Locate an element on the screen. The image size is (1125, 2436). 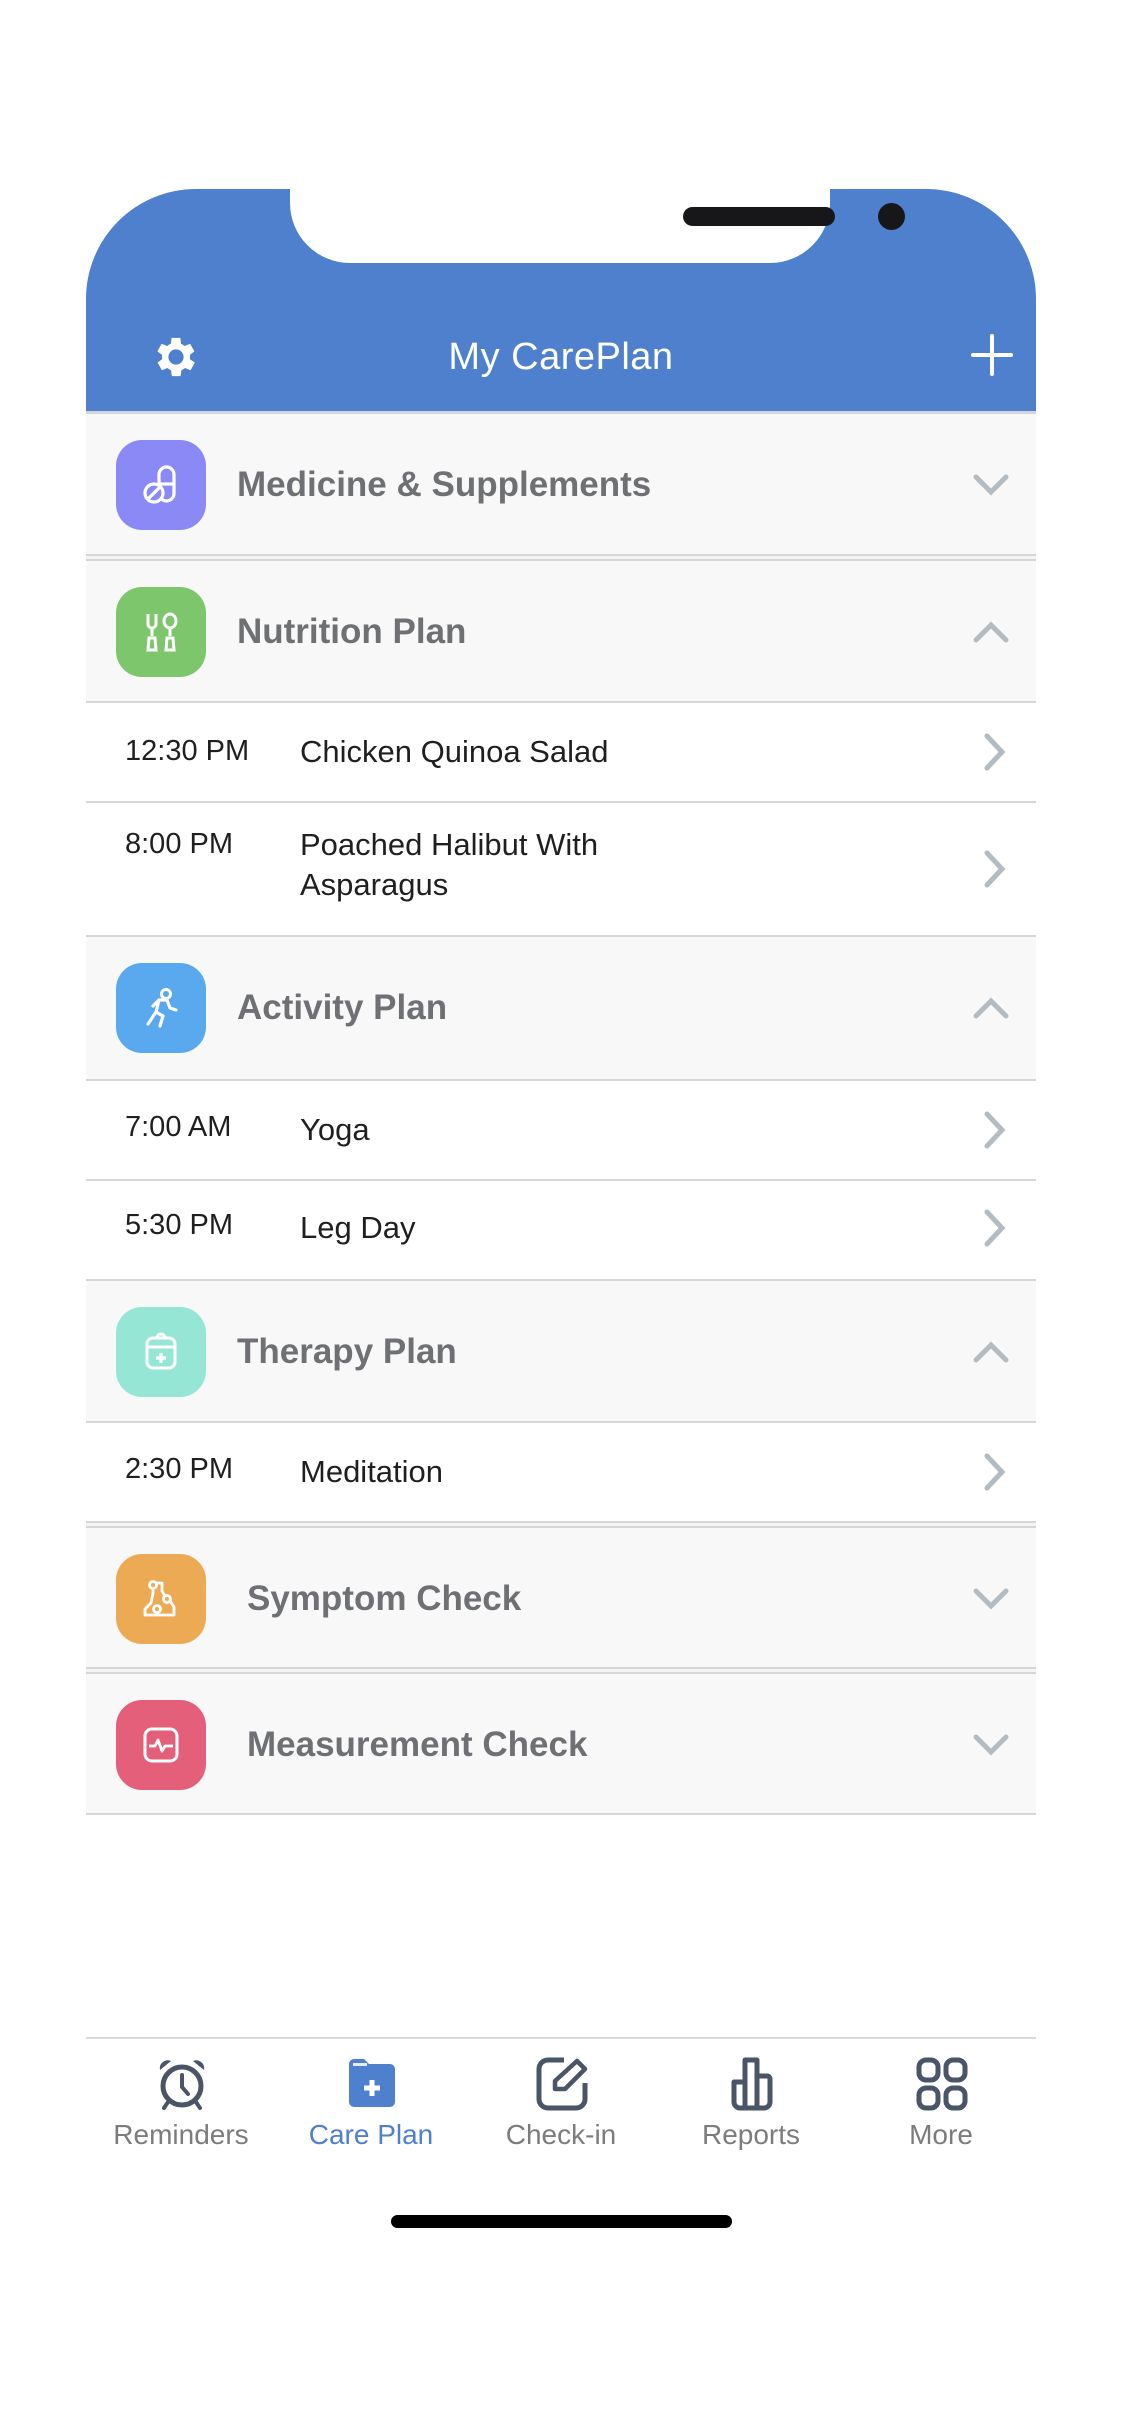
section-icon-nutrition is located at coordinates (161, 632).